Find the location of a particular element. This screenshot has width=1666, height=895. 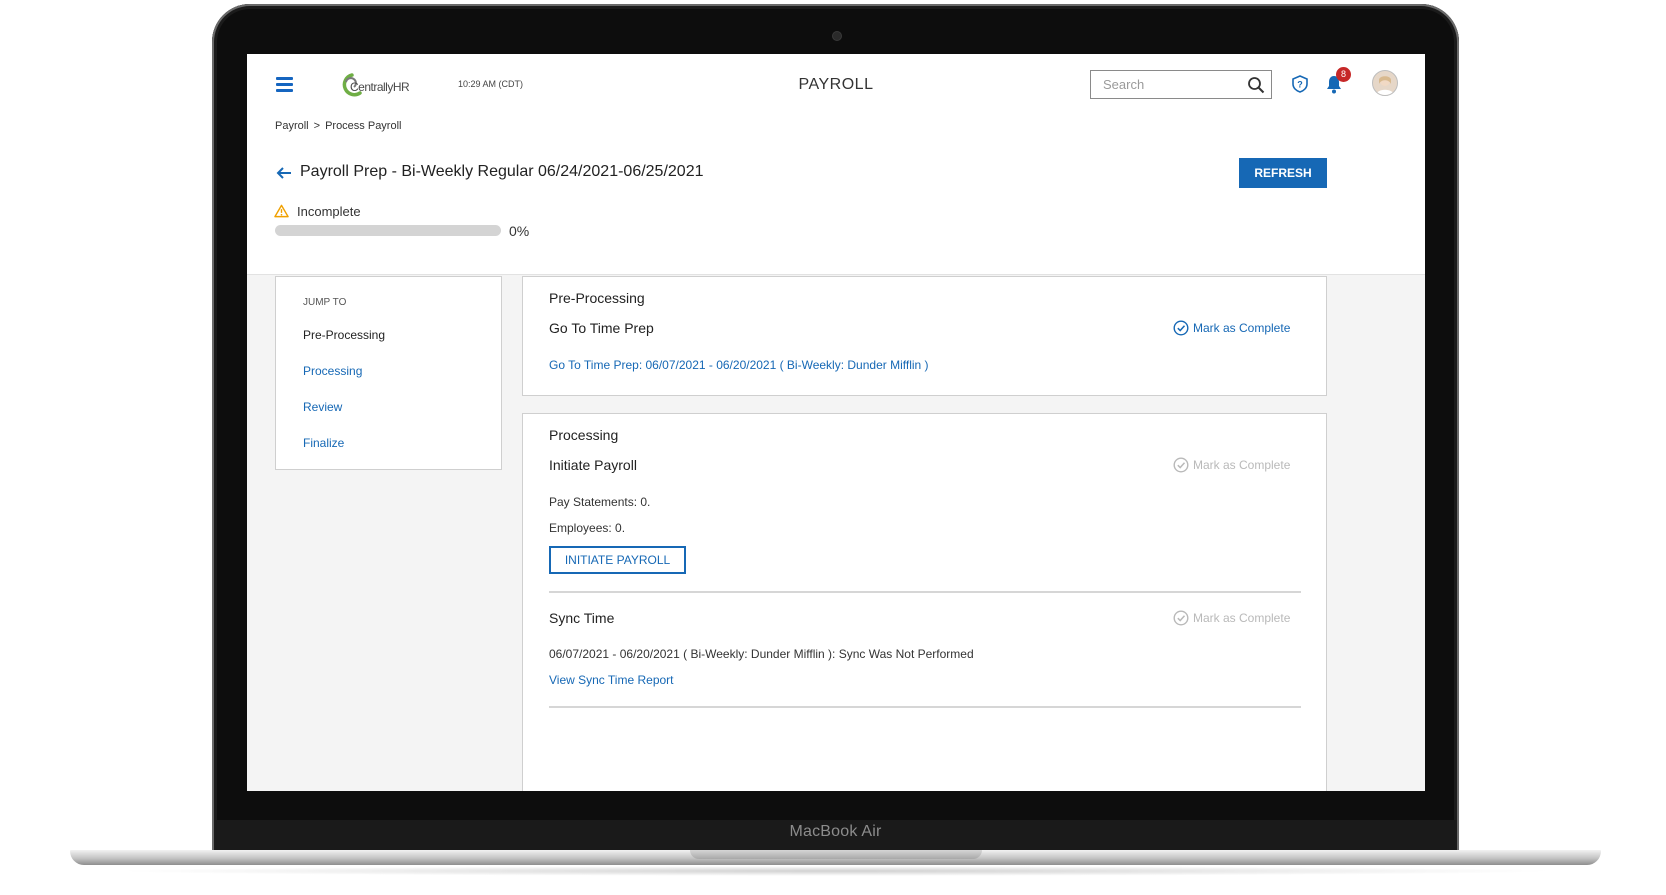

initiate-payroll-title: Initiate Payroll is located at coordinates (593, 465).